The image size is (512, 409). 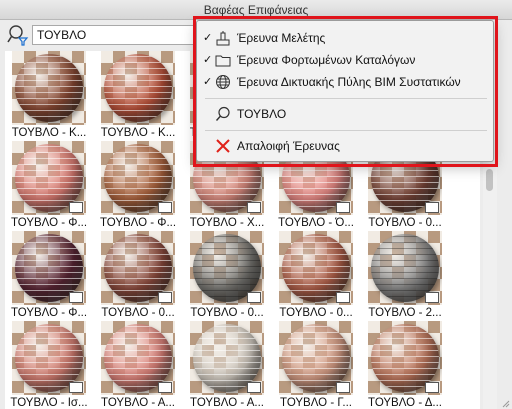 What do you see at coordinates (18, 35) in the screenshot?
I see `search-filter-icon` at bounding box center [18, 35].